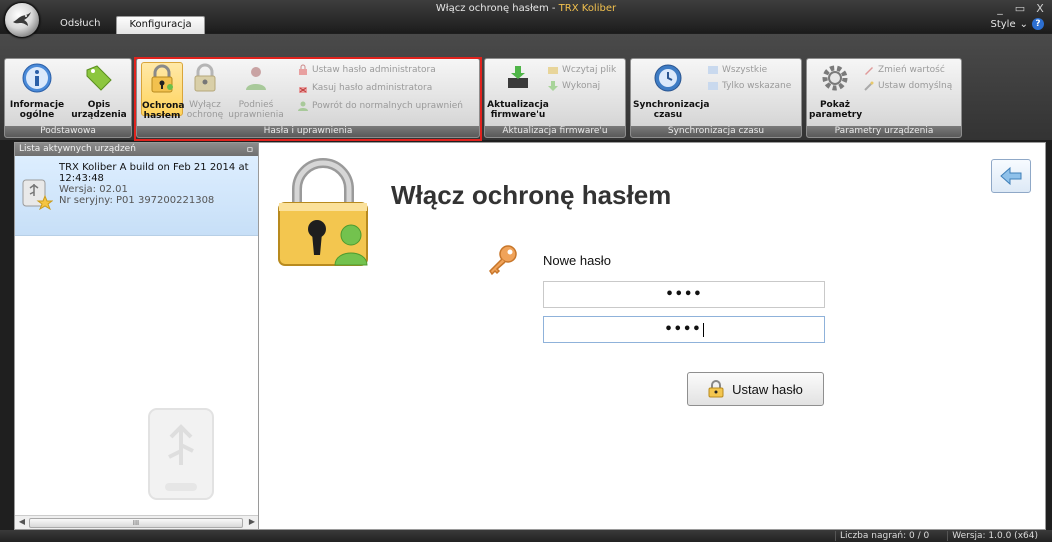 Image resolution: width=1052 pixels, height=542 pixels. I want to click on style-menu-label: Style, so click(1003, 24).